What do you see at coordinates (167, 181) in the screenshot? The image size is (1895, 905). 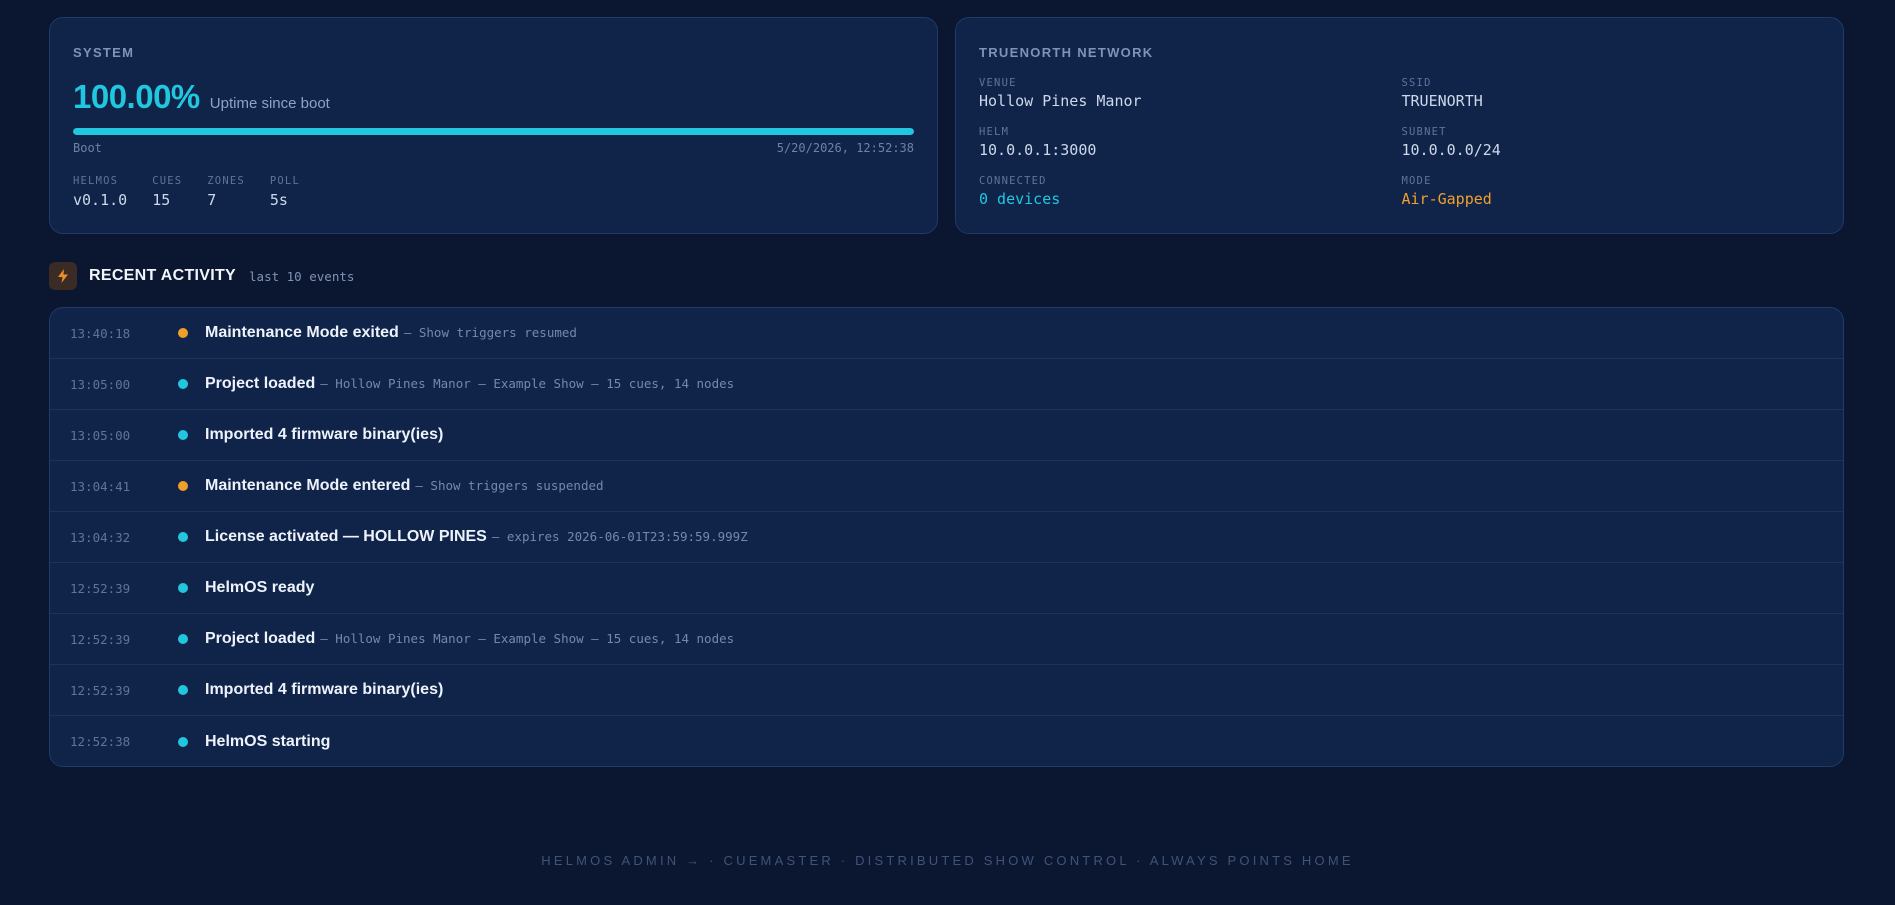 I see `stat-key: CUES` at bounding box center [167, 181].